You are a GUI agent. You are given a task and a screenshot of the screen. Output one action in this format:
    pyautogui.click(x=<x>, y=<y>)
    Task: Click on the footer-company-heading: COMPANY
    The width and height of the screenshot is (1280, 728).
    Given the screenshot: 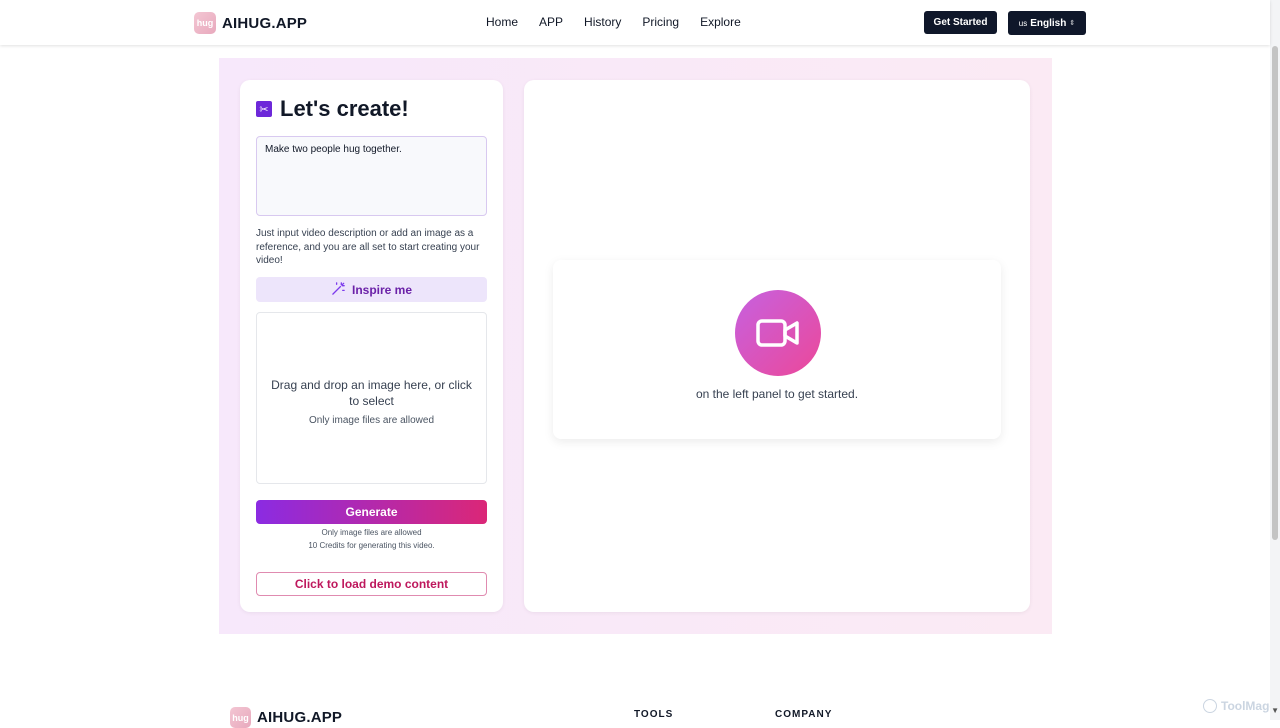 What is the action you would take?
    pyautogui.click(x=804, y=714)
    